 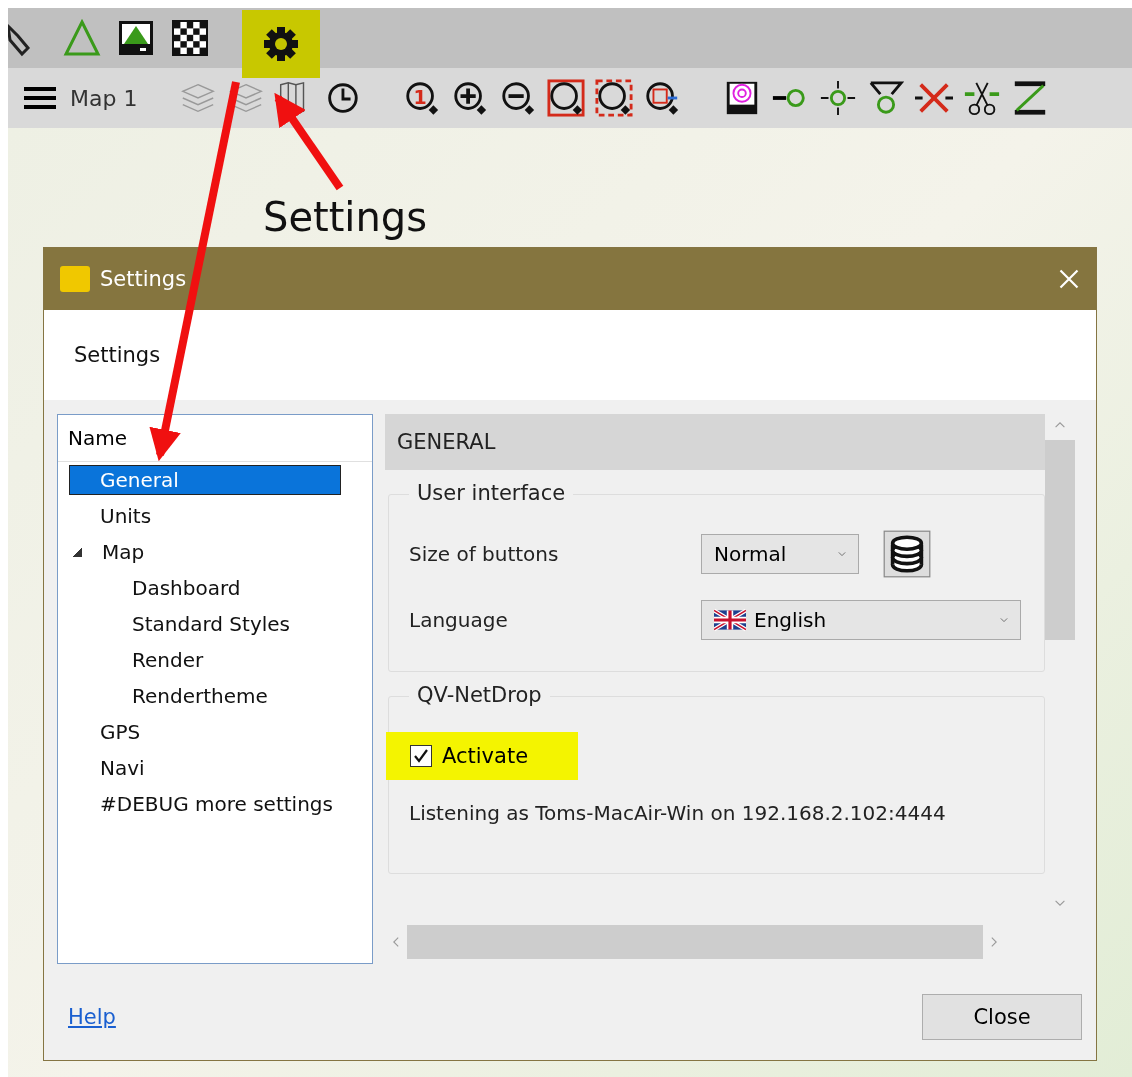 I want to click on zoom-selection-icon, so click(x=614, y=98).